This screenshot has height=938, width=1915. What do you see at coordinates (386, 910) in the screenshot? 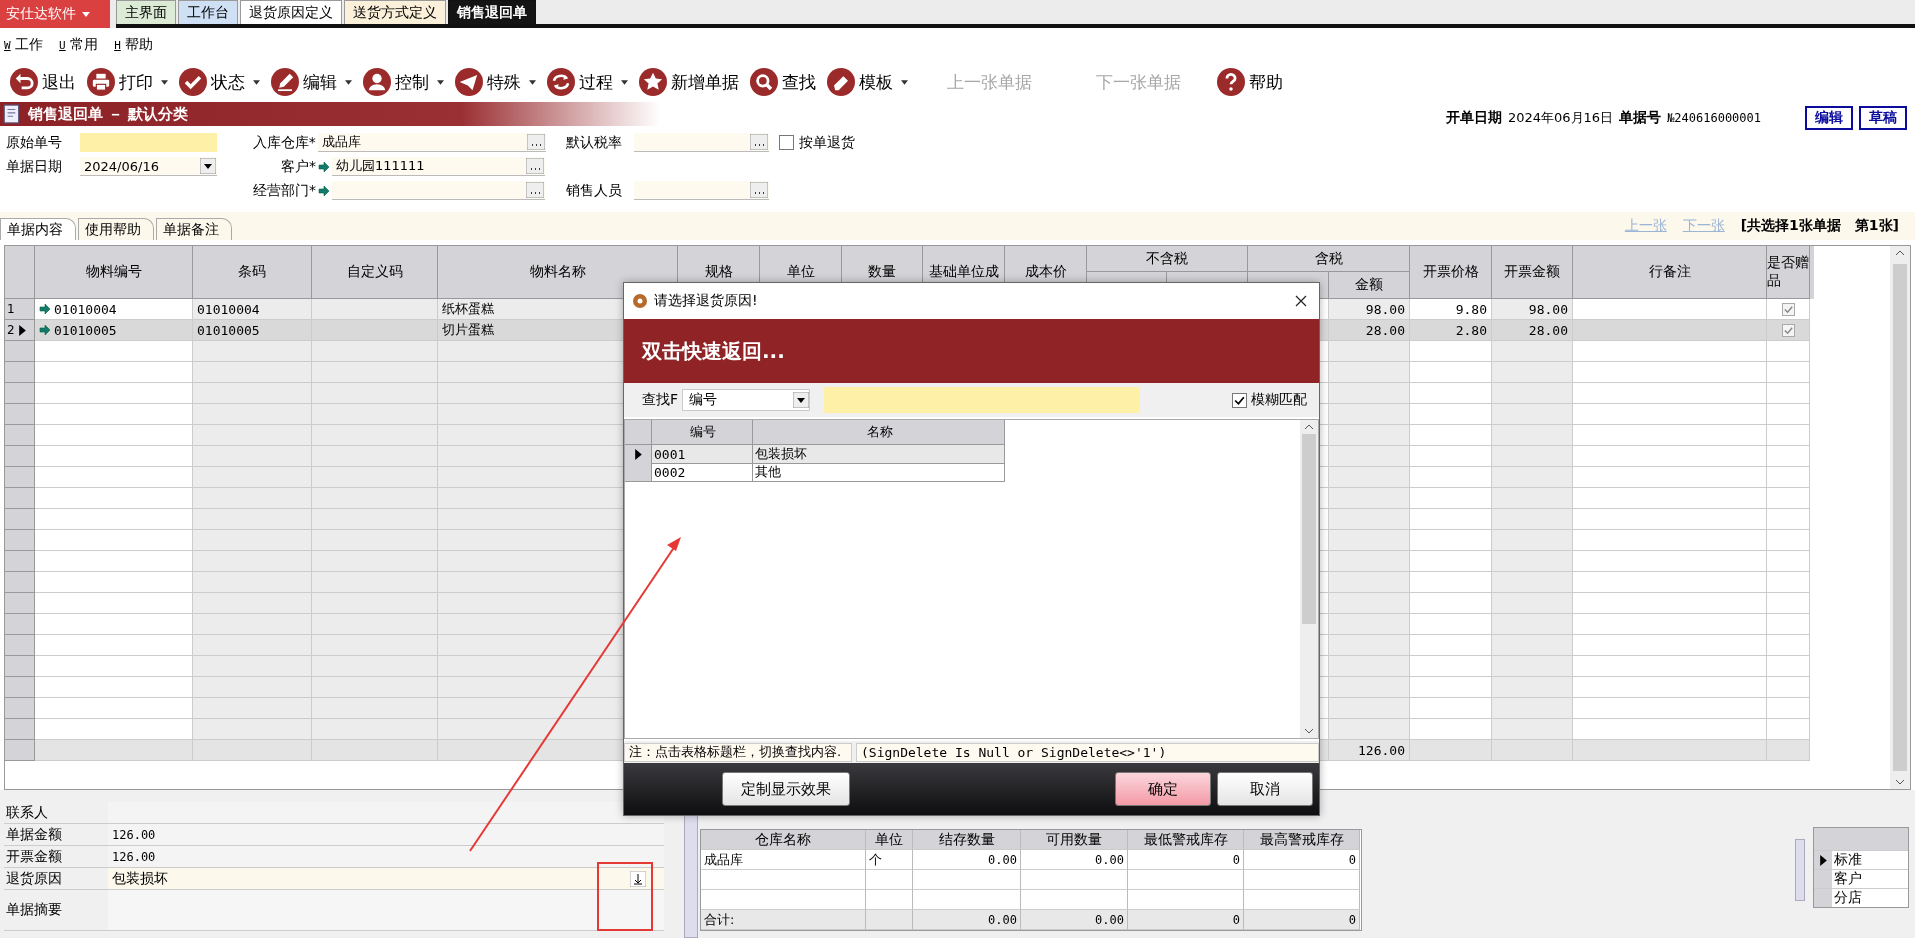
I see `memo-field` at bounding box center [386, 910].